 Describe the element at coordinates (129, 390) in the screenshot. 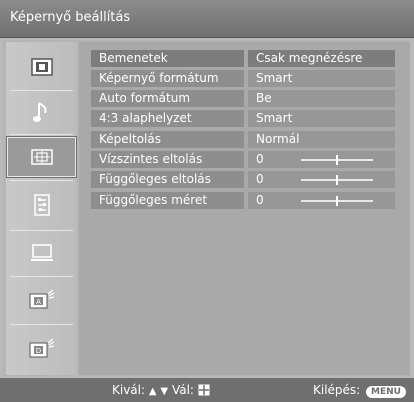

I see `select-hint-label: Kivál:` at that location.